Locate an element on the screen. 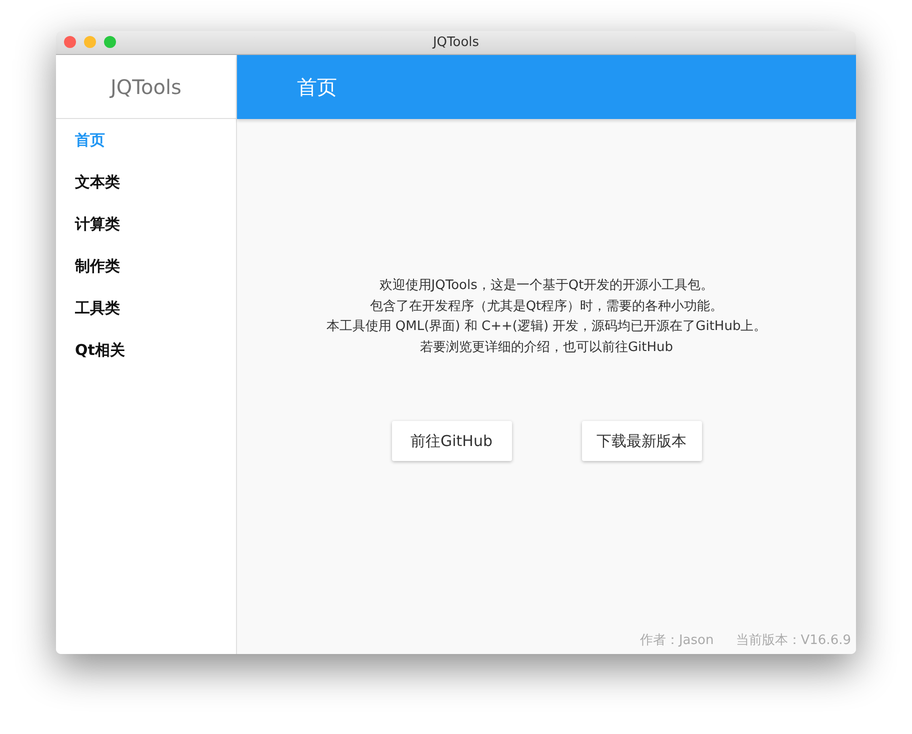 The width and height of the screenshot is (912, 734). version-text: 当前版本：V16.6.9 is located at coordinates (793, 640).